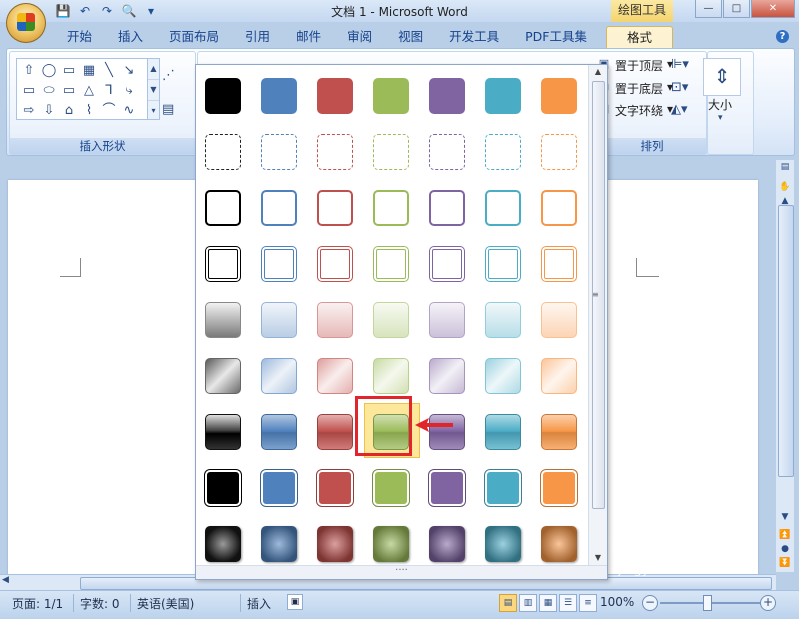 This screenshot has height=619, width=799. What do you see at coordinates (49, 91) in the screenshot?
I see `shape-option: ⬭` at bounding box center [49, 91].